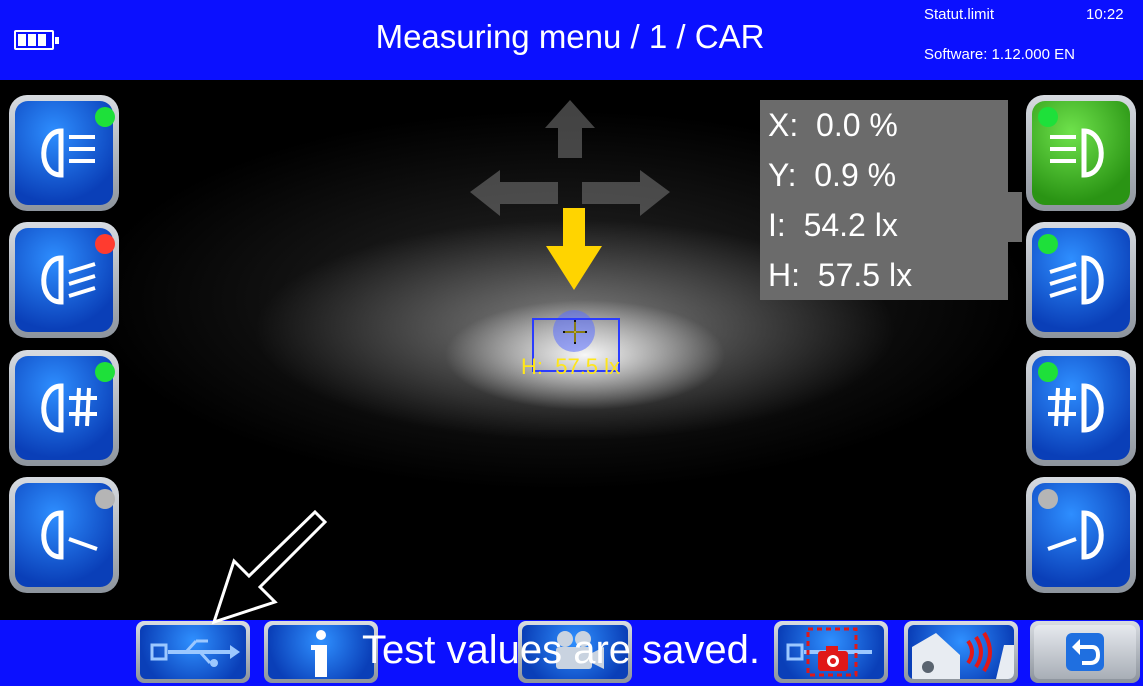 The image size is (1143, 686). Describe the element at coordinates (959, 14) in the screenshot. I see `status-text: Statut.limit` at that location.